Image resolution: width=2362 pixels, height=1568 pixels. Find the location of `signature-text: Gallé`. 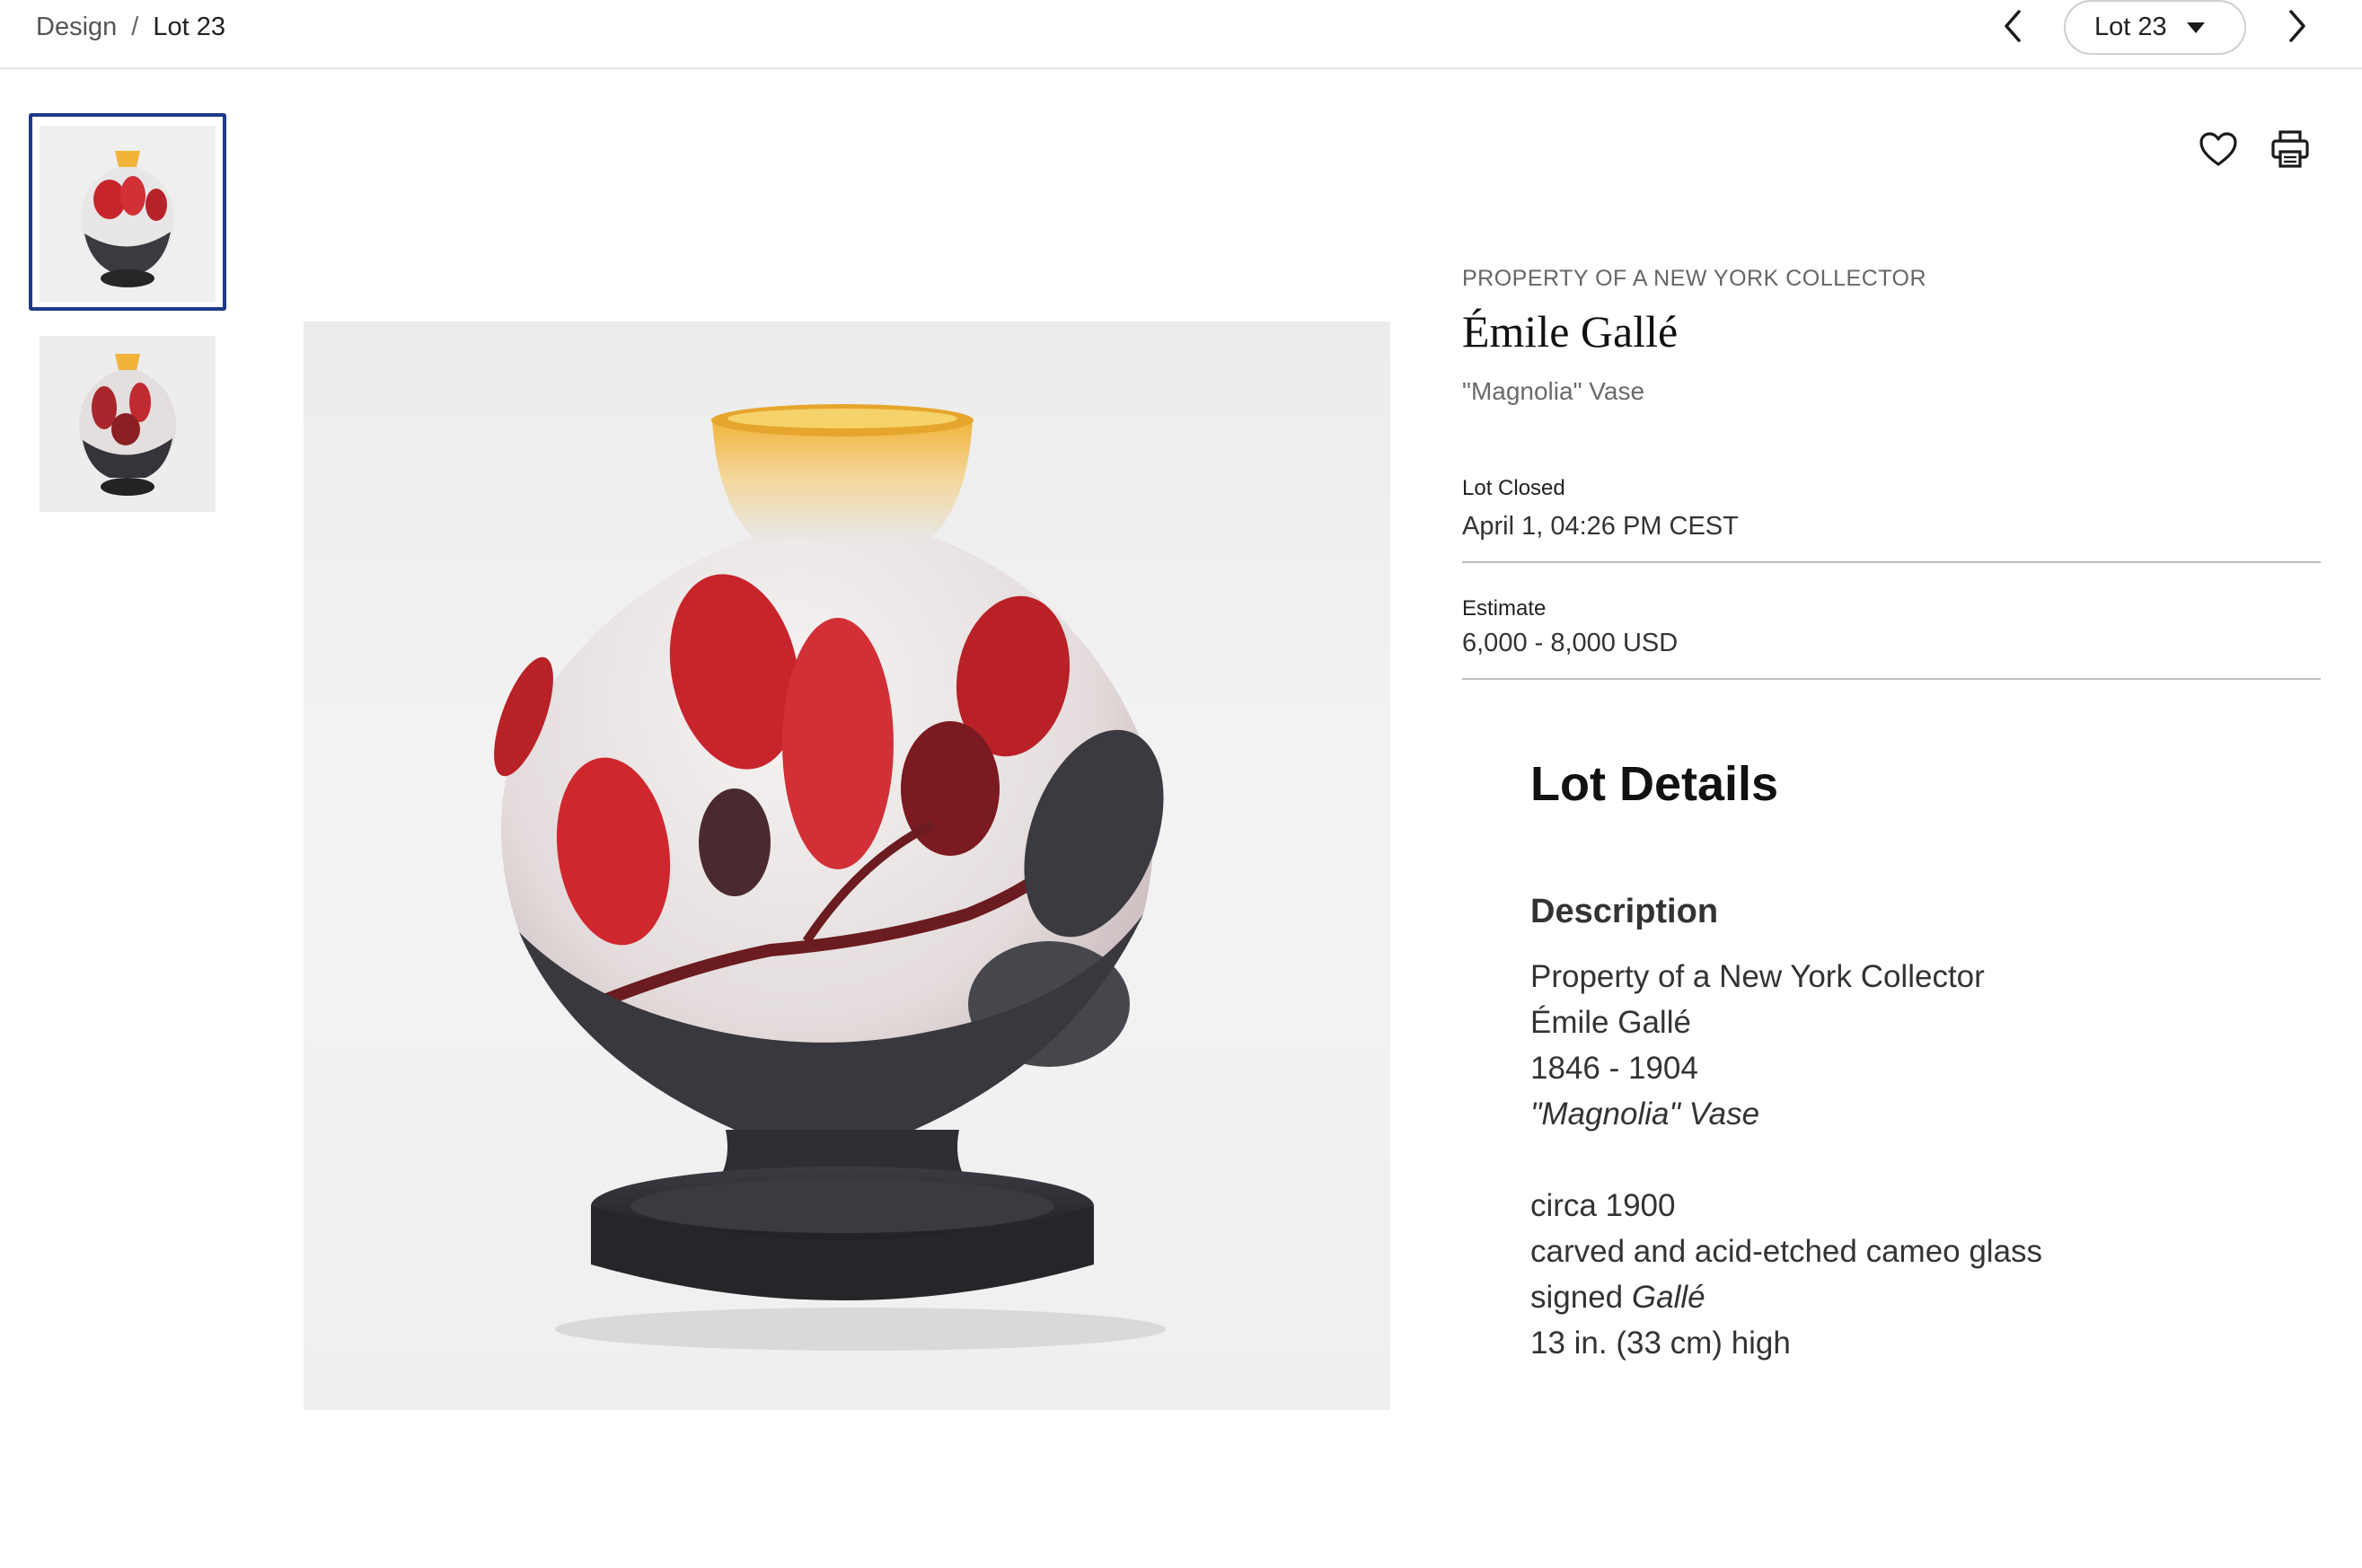

signature-text: Gallé is located at coordinates (1668, 1297).